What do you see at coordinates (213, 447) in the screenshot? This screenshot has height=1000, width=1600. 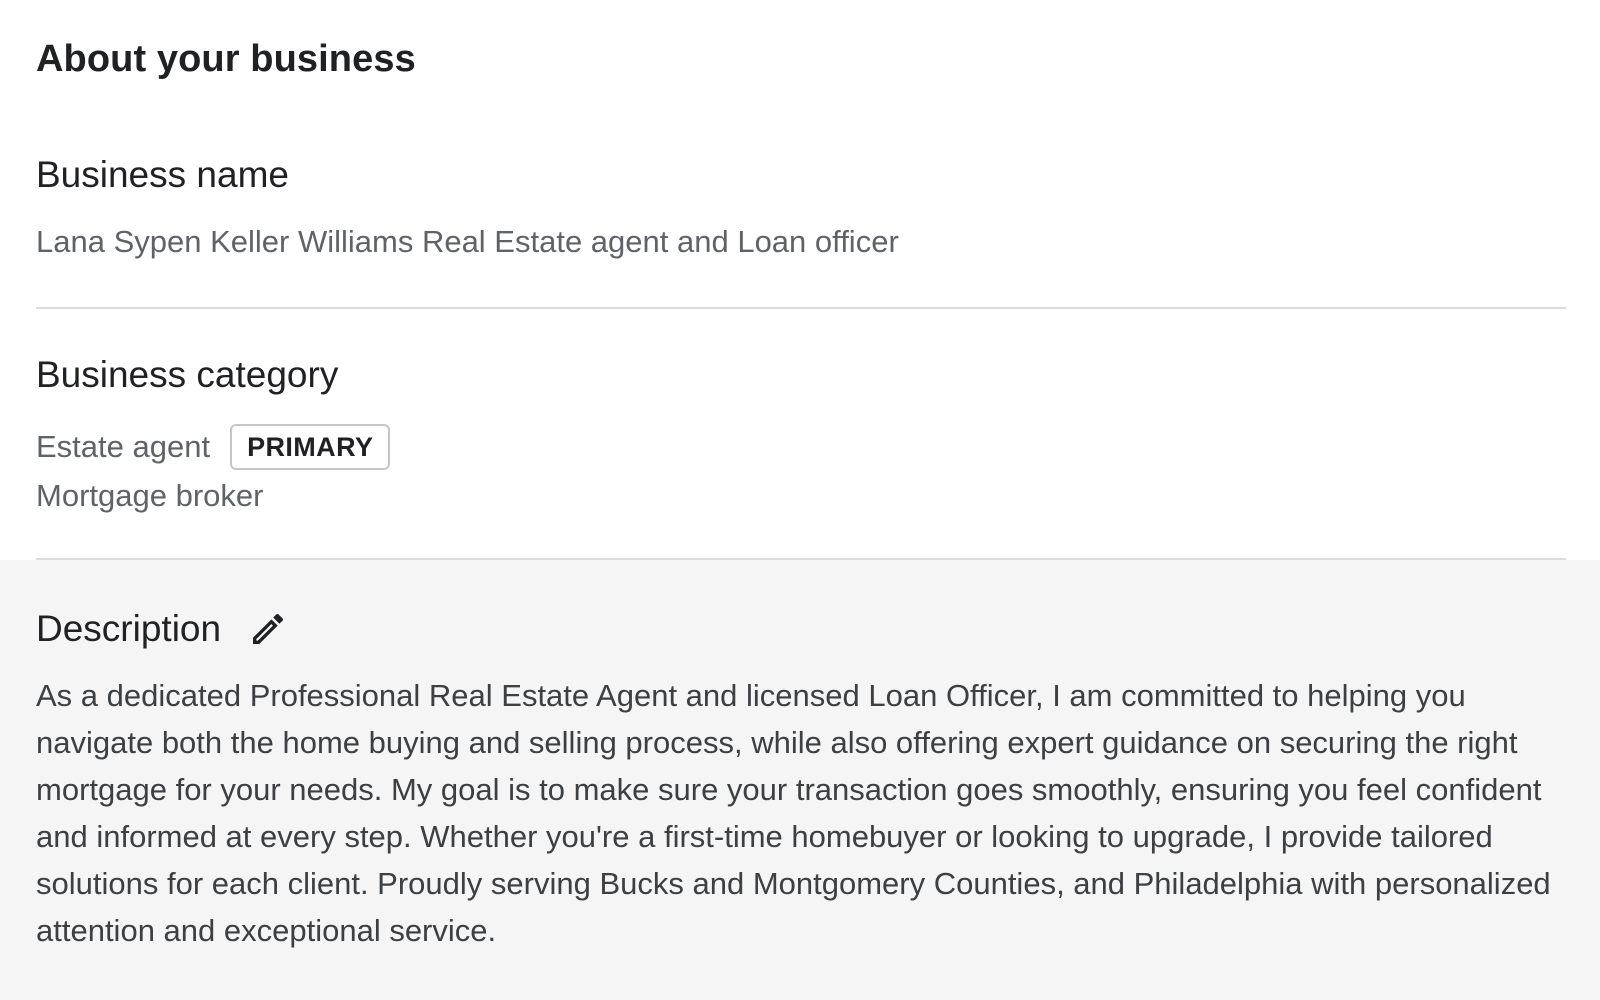 I see `primary-category-row: Estate agent PRIMARY` at bounding box center [213, 447].